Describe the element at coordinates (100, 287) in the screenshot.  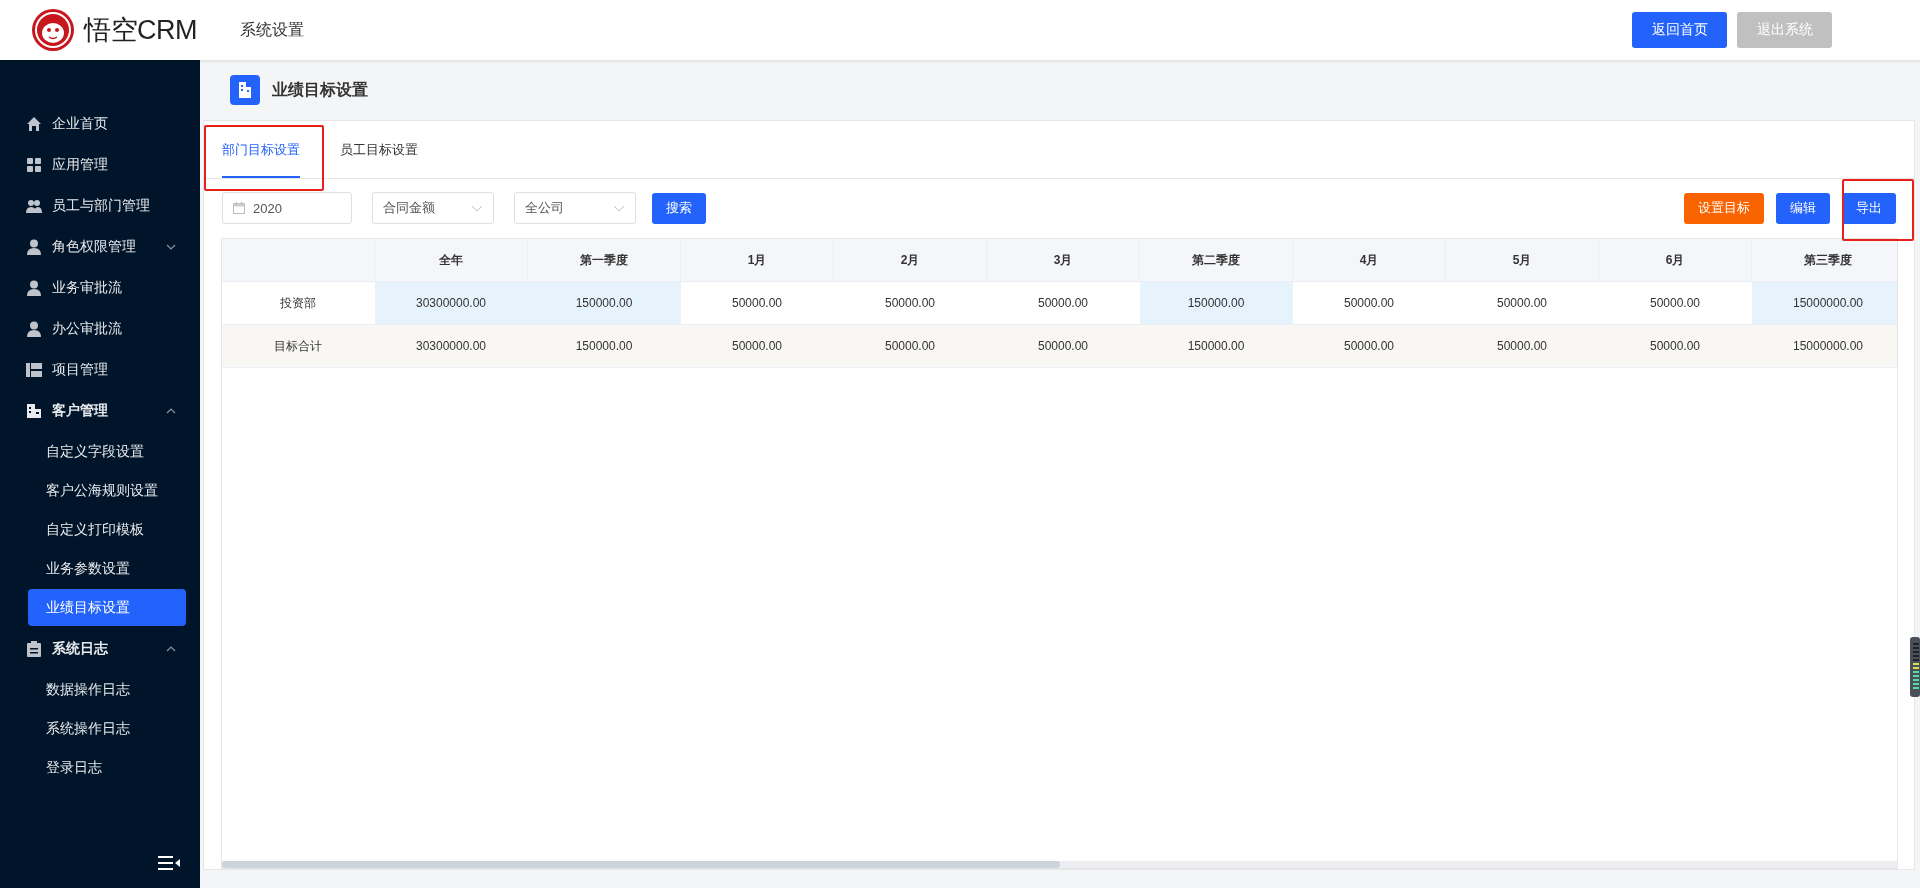
I see `menu-item: 业务审批流` at that location.